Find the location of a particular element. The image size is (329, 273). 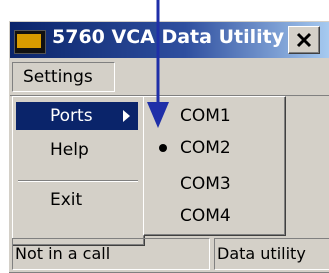

submenu-item-label: COM1 is located at coordinates (205, 116).